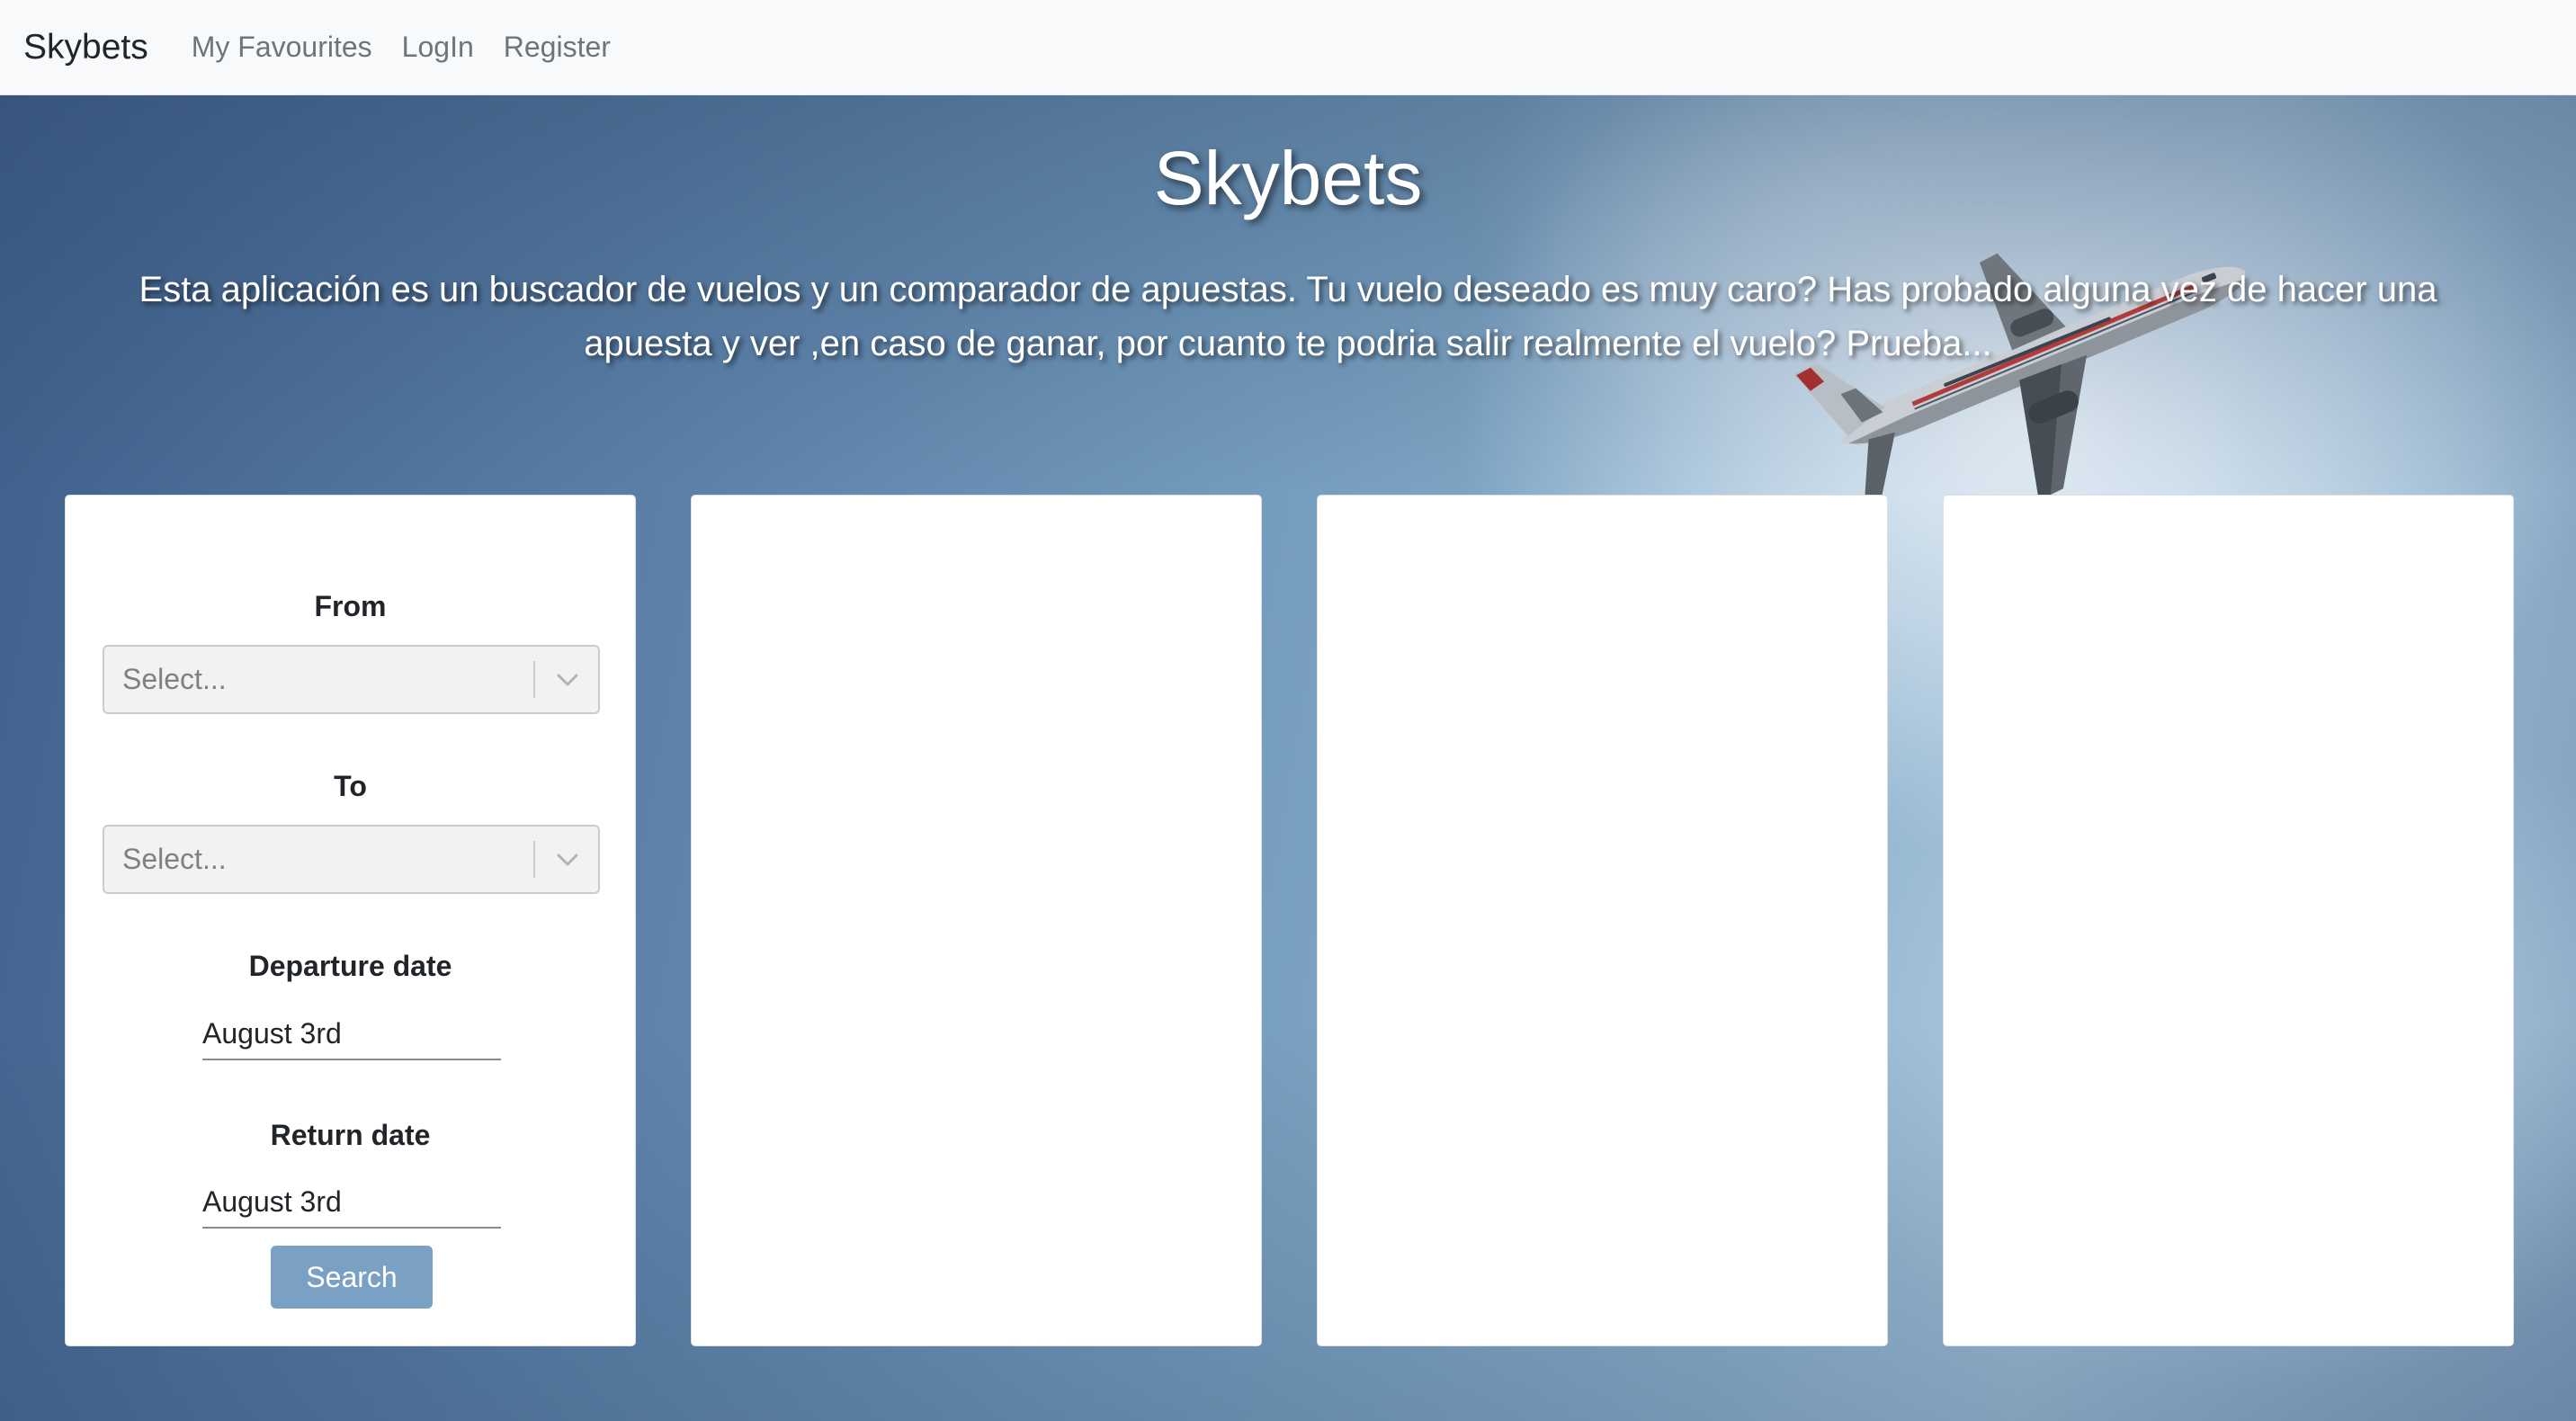 This screenshot has height=1421, width=2576. What do you see at coordinates (350, 966) in the screenshot?
I see `departure-date-label: Departure date` at bounding box center [350, 966].